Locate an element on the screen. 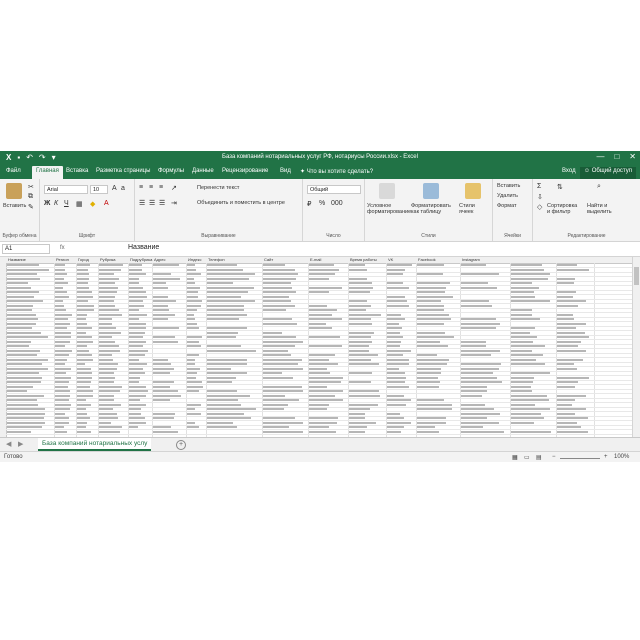 The width and height of the screenshot is (640, 640). cell-styles-icon is located at coordinates (473, 191).